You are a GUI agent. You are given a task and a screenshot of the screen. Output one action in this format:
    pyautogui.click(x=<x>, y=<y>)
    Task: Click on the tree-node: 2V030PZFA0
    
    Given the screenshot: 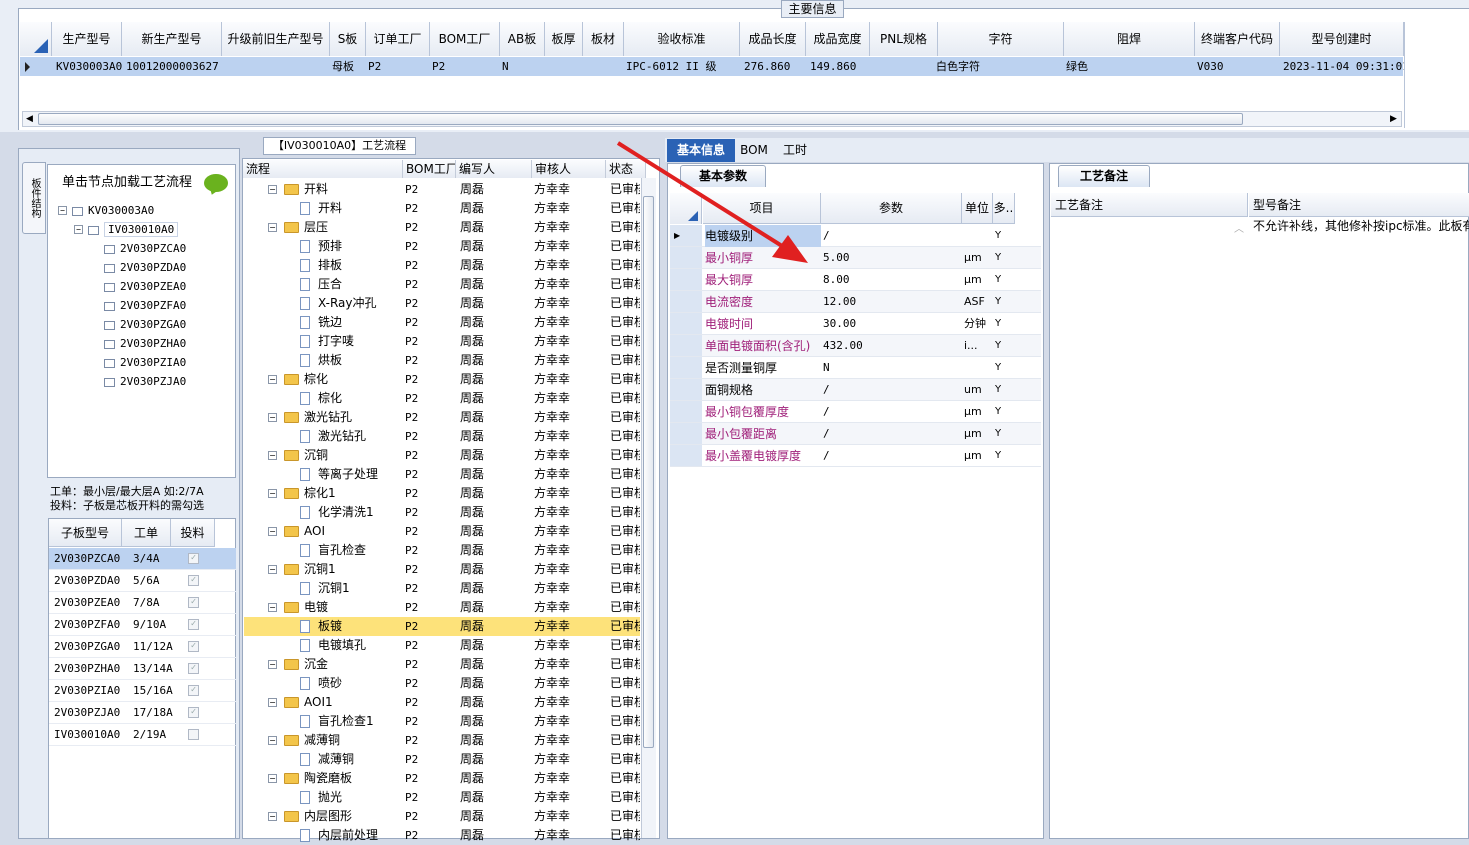 What is the action you would take?
    pyautogui.click(x=145, y=306)
    